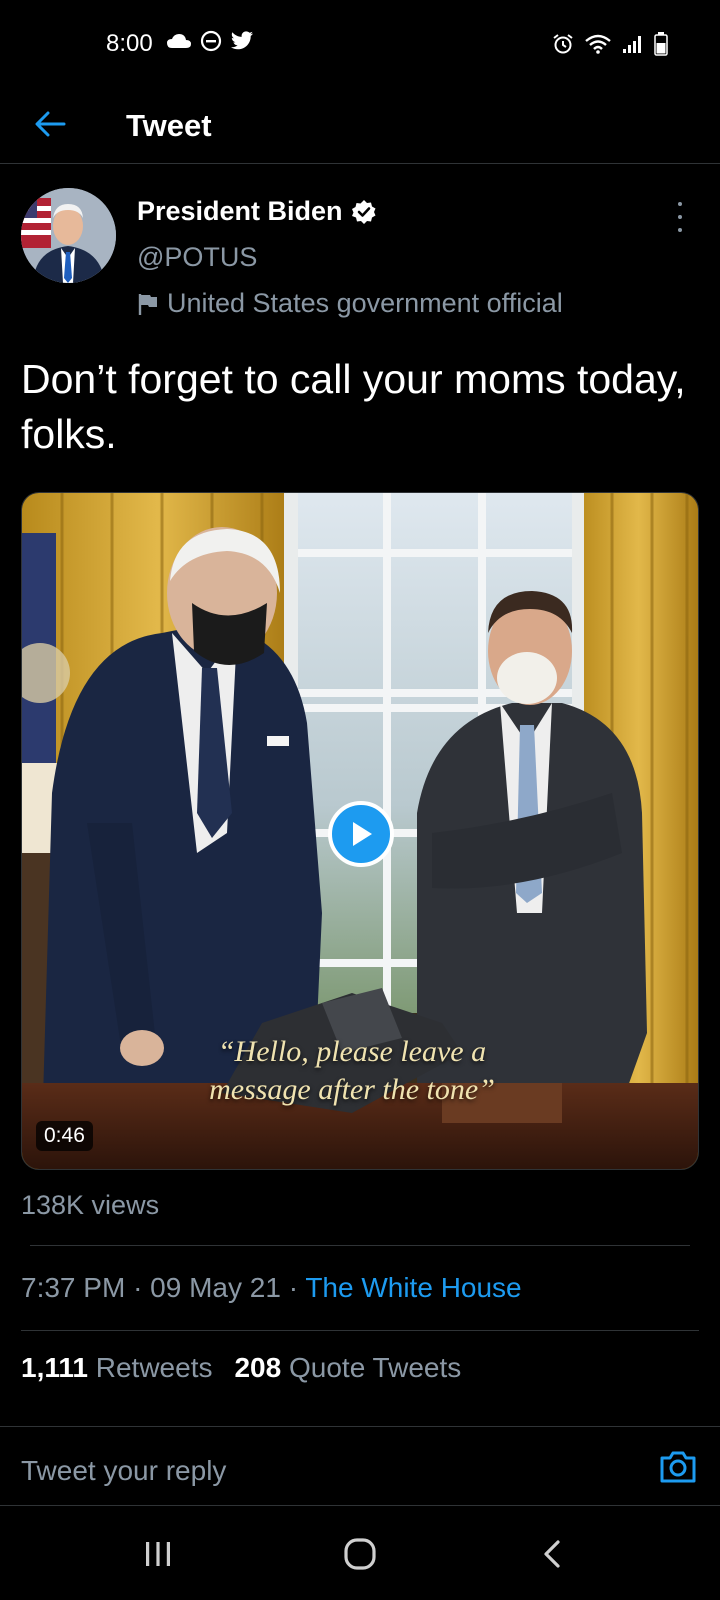  Describe the element at coordinates (598, 46) in the screenshot. I see `wifi-icon` at that location.